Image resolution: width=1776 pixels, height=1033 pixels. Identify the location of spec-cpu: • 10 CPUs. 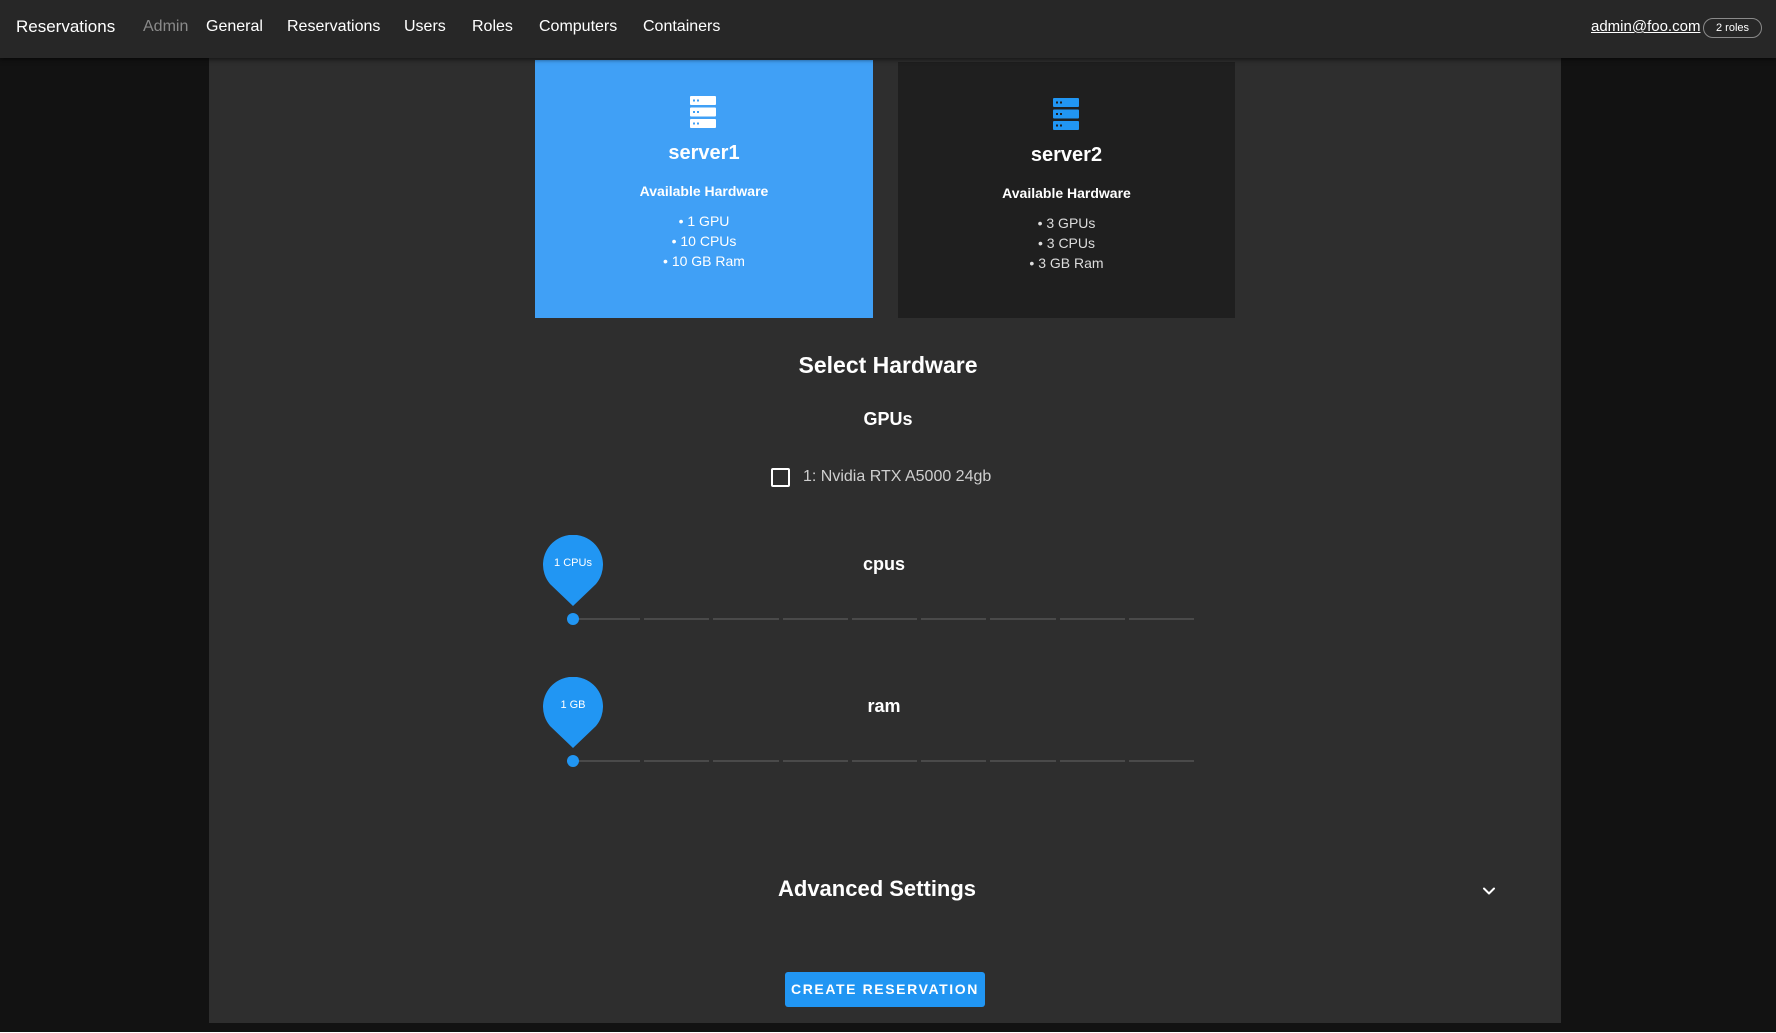
(704, 241).